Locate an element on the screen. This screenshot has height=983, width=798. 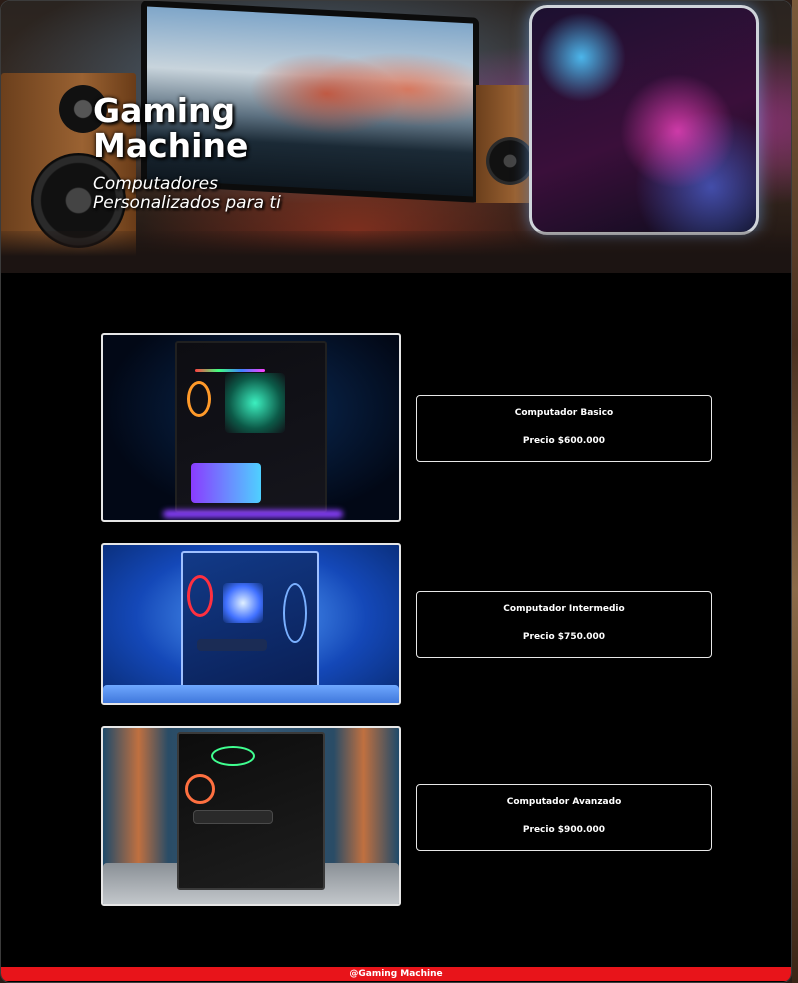
product-name: Computador Intermedio is located at coordinates (564, 609).